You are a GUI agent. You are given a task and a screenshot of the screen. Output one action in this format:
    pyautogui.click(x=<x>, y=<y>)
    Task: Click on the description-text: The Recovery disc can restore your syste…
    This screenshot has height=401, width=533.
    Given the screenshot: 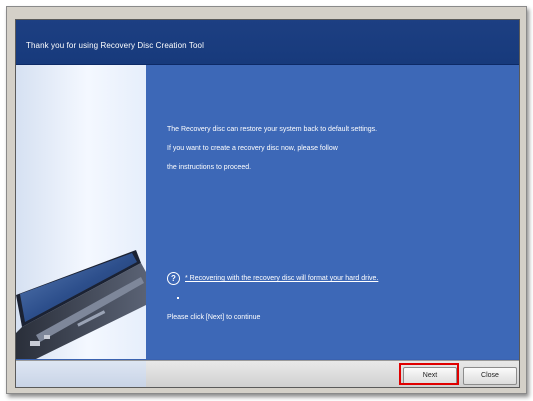 What is the action you would take?
    pyautogui.click(x=337, y=148)
    